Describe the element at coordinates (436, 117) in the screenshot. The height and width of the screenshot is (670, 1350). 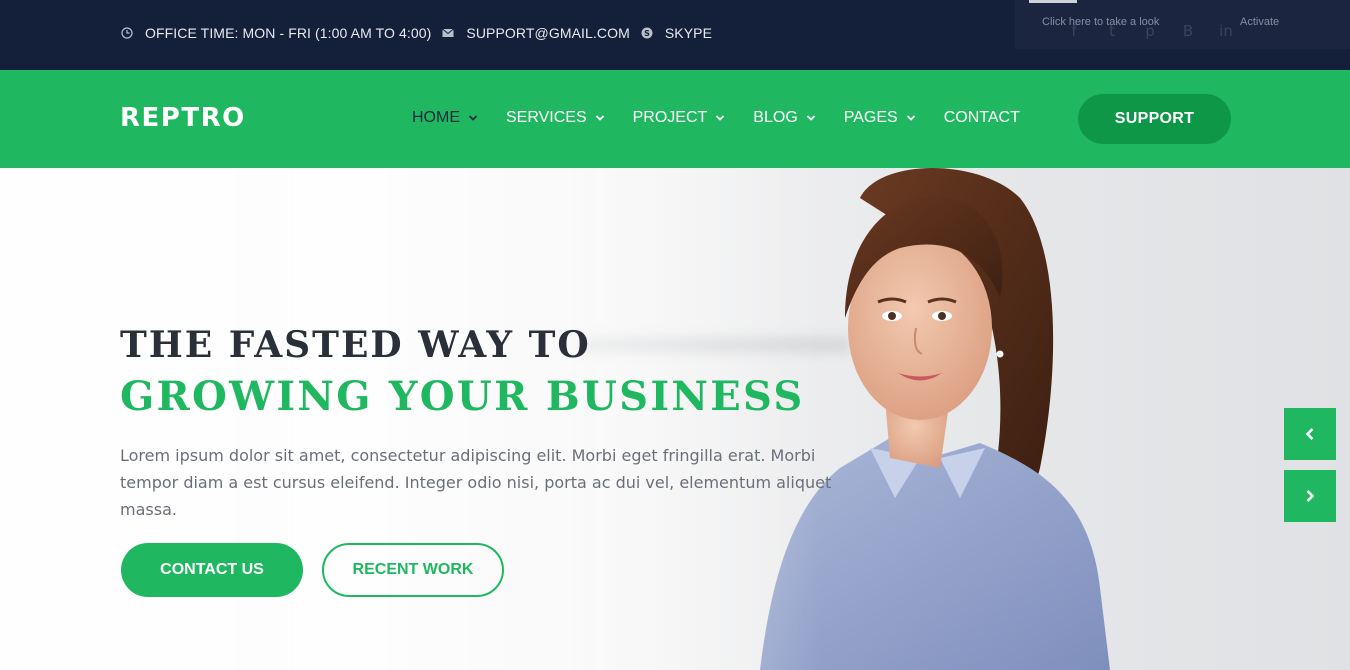
I see `nav-item-label: HOME` at that location.